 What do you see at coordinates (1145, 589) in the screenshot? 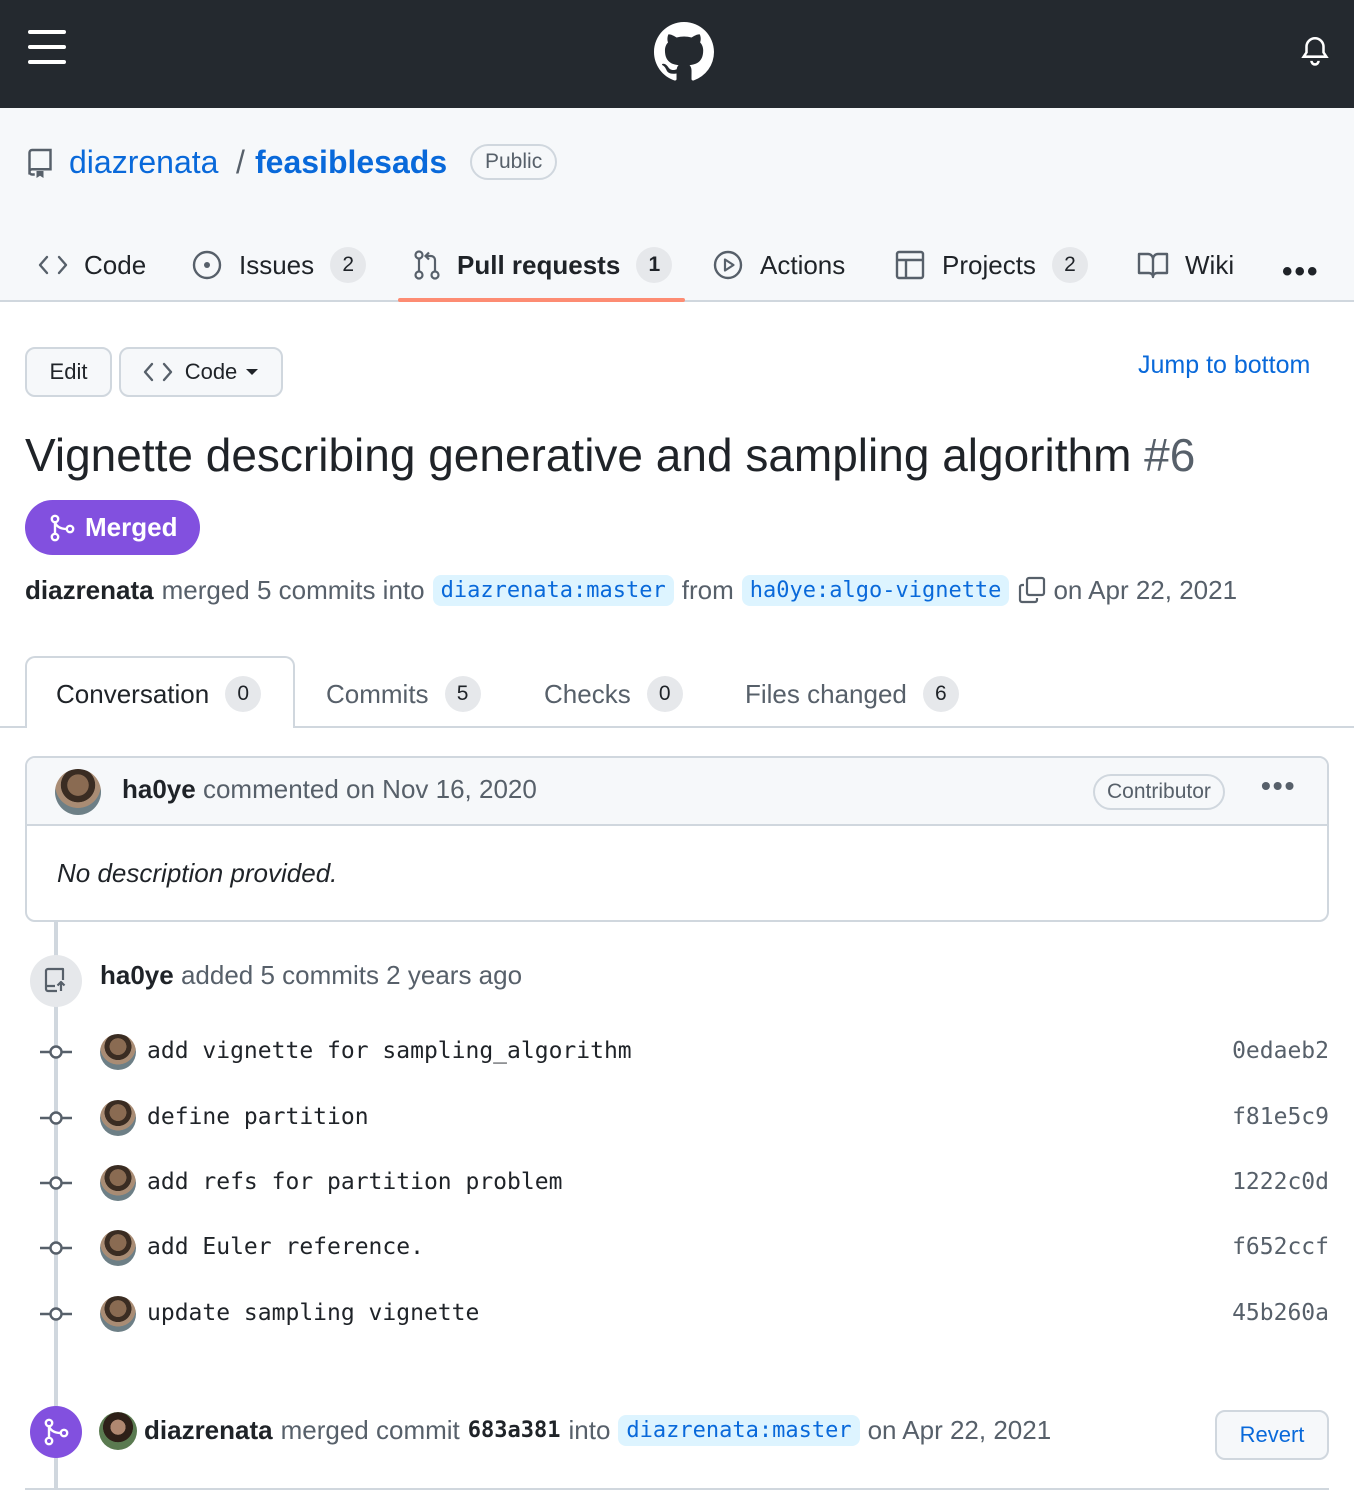
I see `merge-date: on Apr 22, 2021` at bounding box center [1145, 589].